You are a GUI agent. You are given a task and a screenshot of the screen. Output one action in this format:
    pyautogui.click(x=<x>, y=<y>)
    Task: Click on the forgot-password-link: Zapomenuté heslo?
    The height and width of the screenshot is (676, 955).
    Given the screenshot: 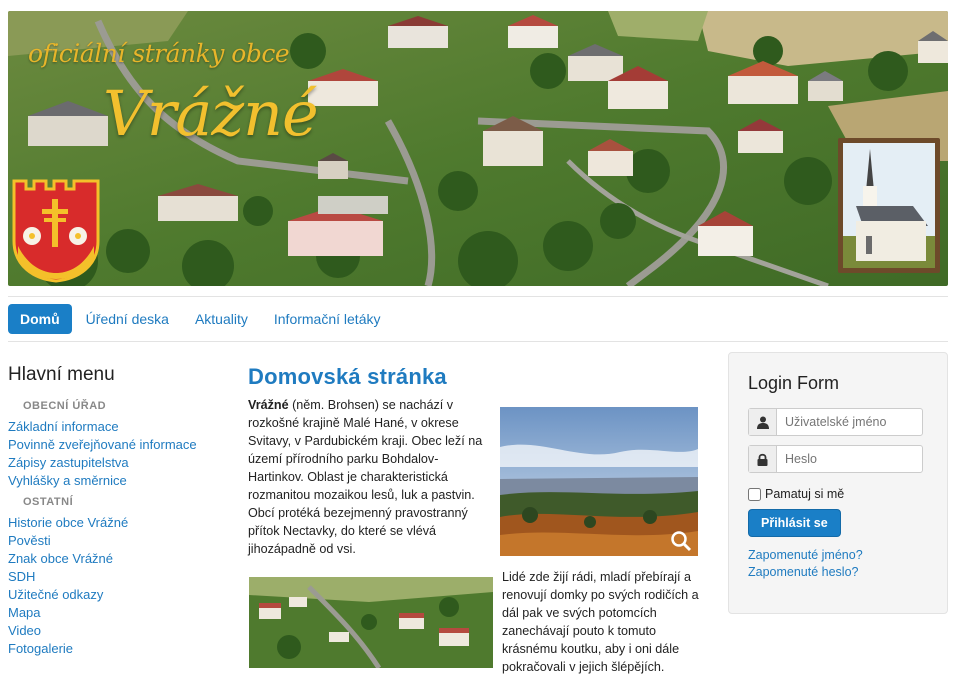 What is the action you would take?
    pyautogui.click(x=838, y=572)
    